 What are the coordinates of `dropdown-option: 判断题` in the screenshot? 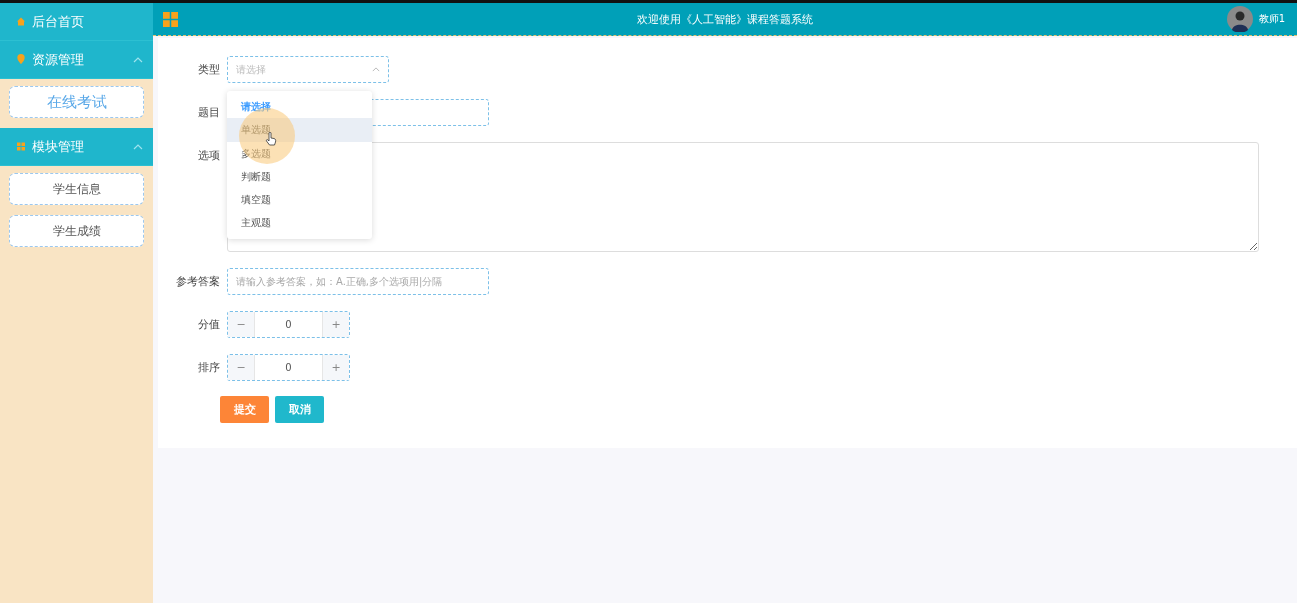 It's located at (299, 176).